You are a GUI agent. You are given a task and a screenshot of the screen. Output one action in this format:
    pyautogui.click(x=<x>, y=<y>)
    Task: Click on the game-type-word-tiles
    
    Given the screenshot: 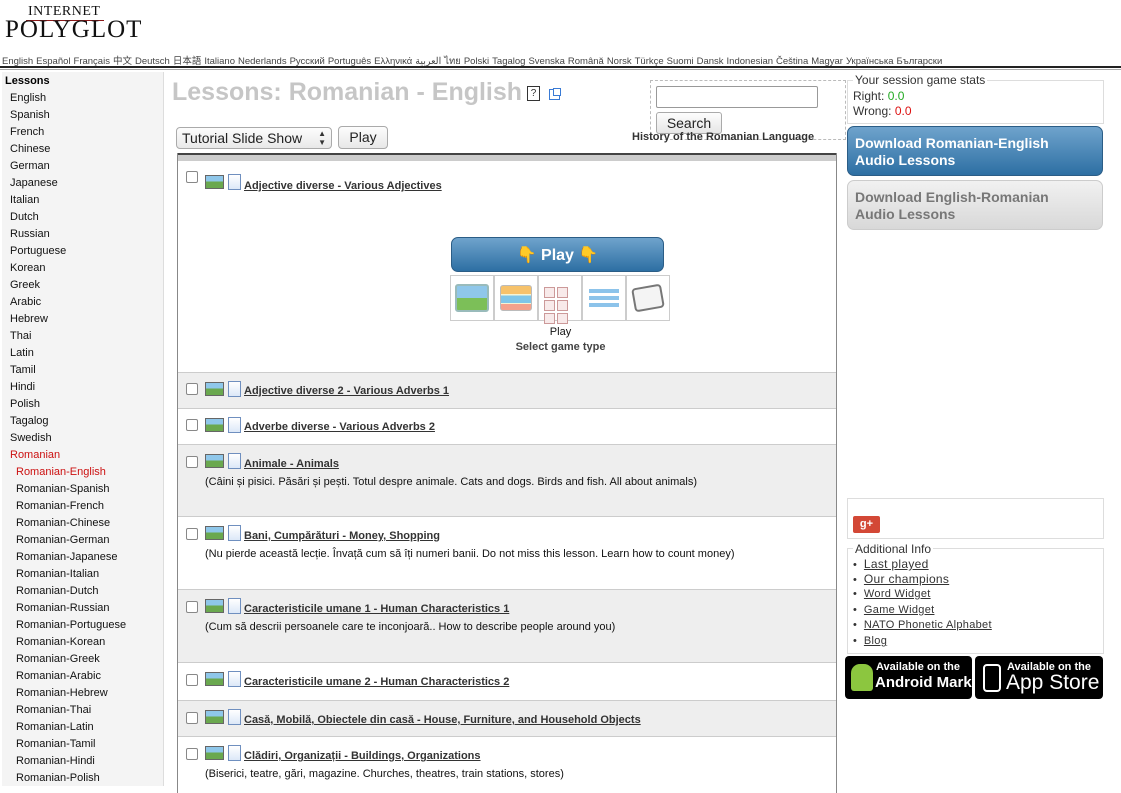 What is the action you would take?
    pyautogui.click(x=560, y=299)
    